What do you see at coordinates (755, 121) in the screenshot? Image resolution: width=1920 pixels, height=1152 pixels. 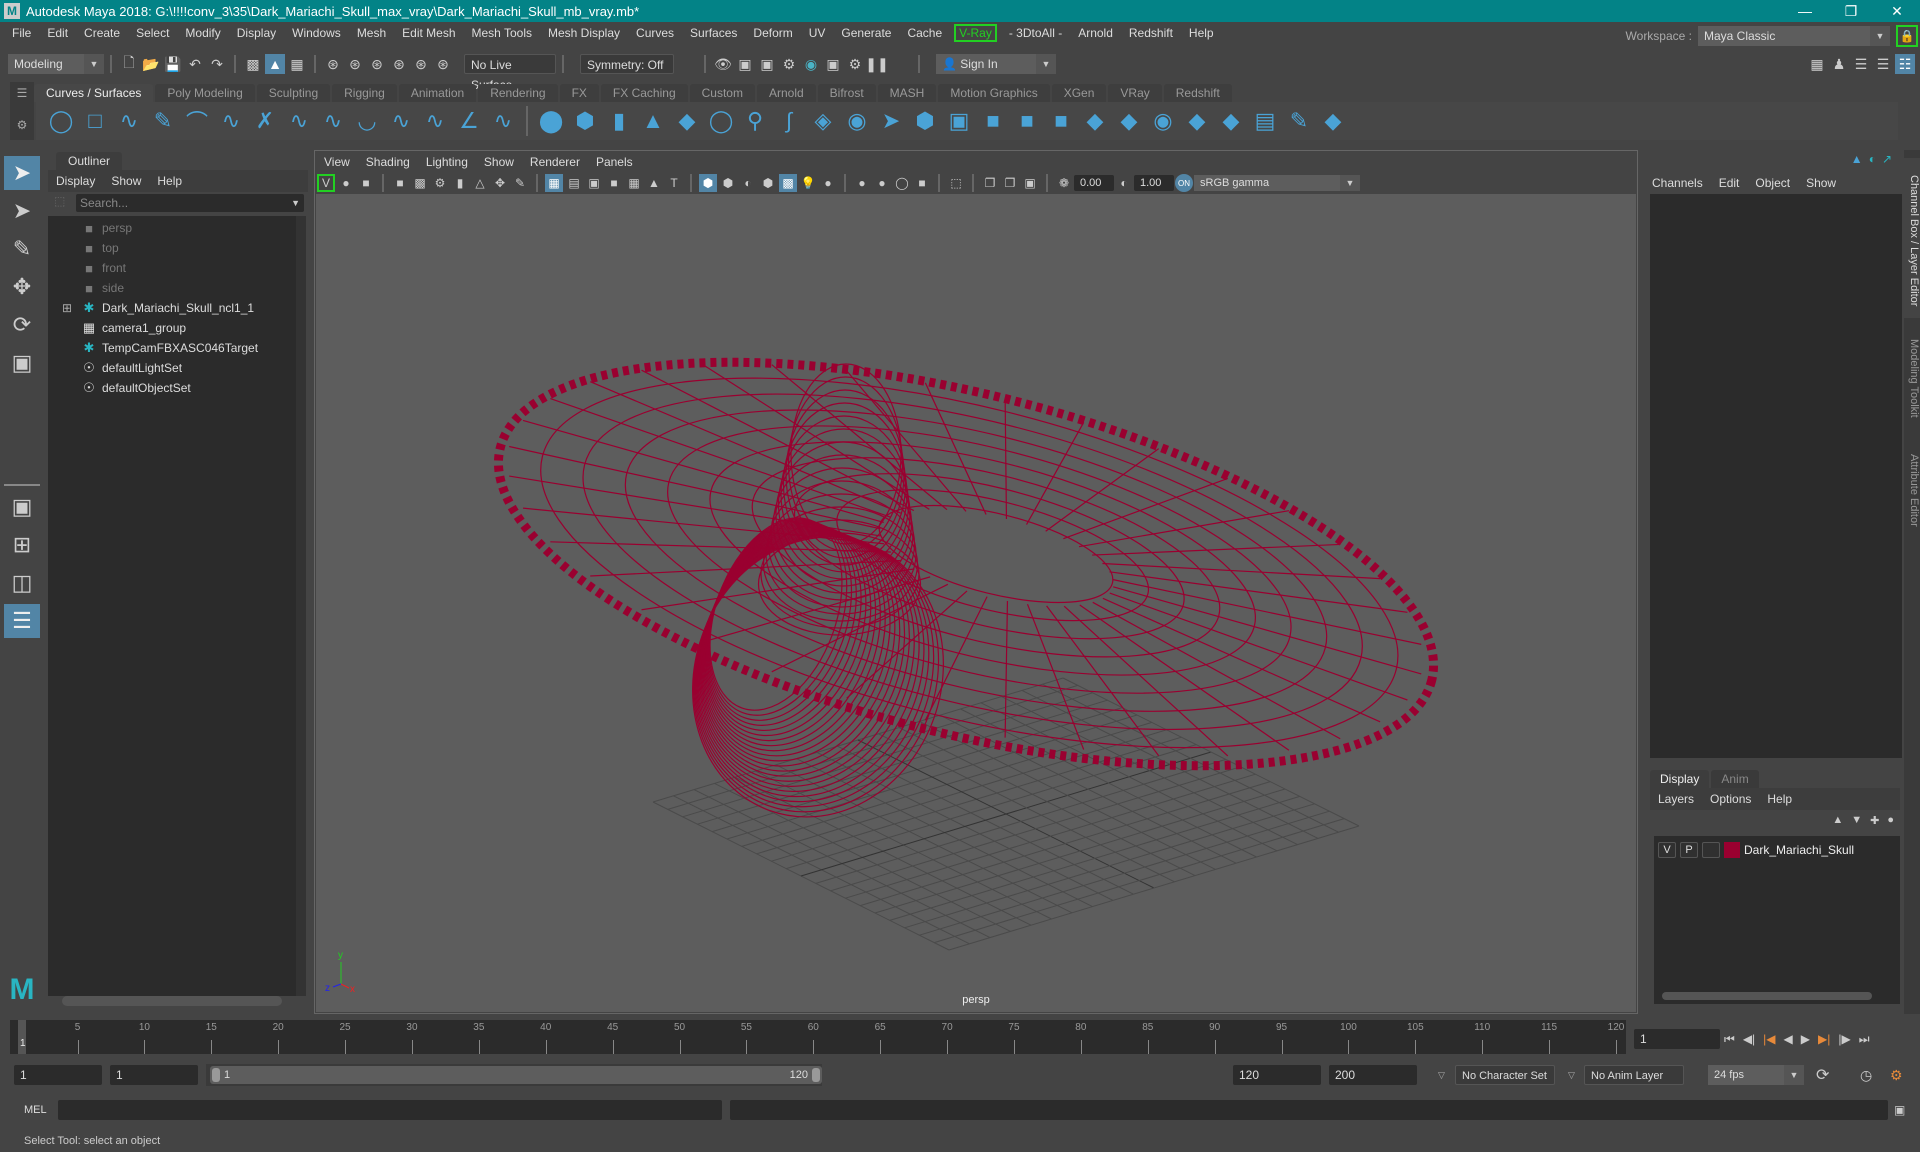 I see `revolve-icon: ⚲` at bounding box center [755, 121].